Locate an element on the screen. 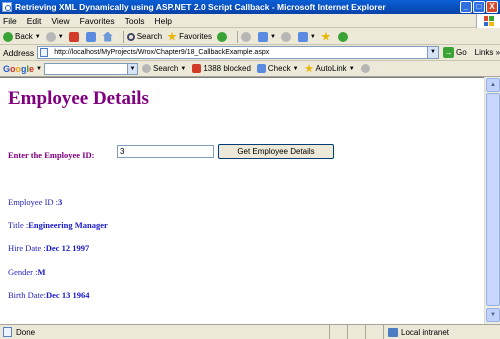 The height and width of the screenshot is (339, 500). popup-blocked-label: 1388 blocked is located at coordinates (227, 68).